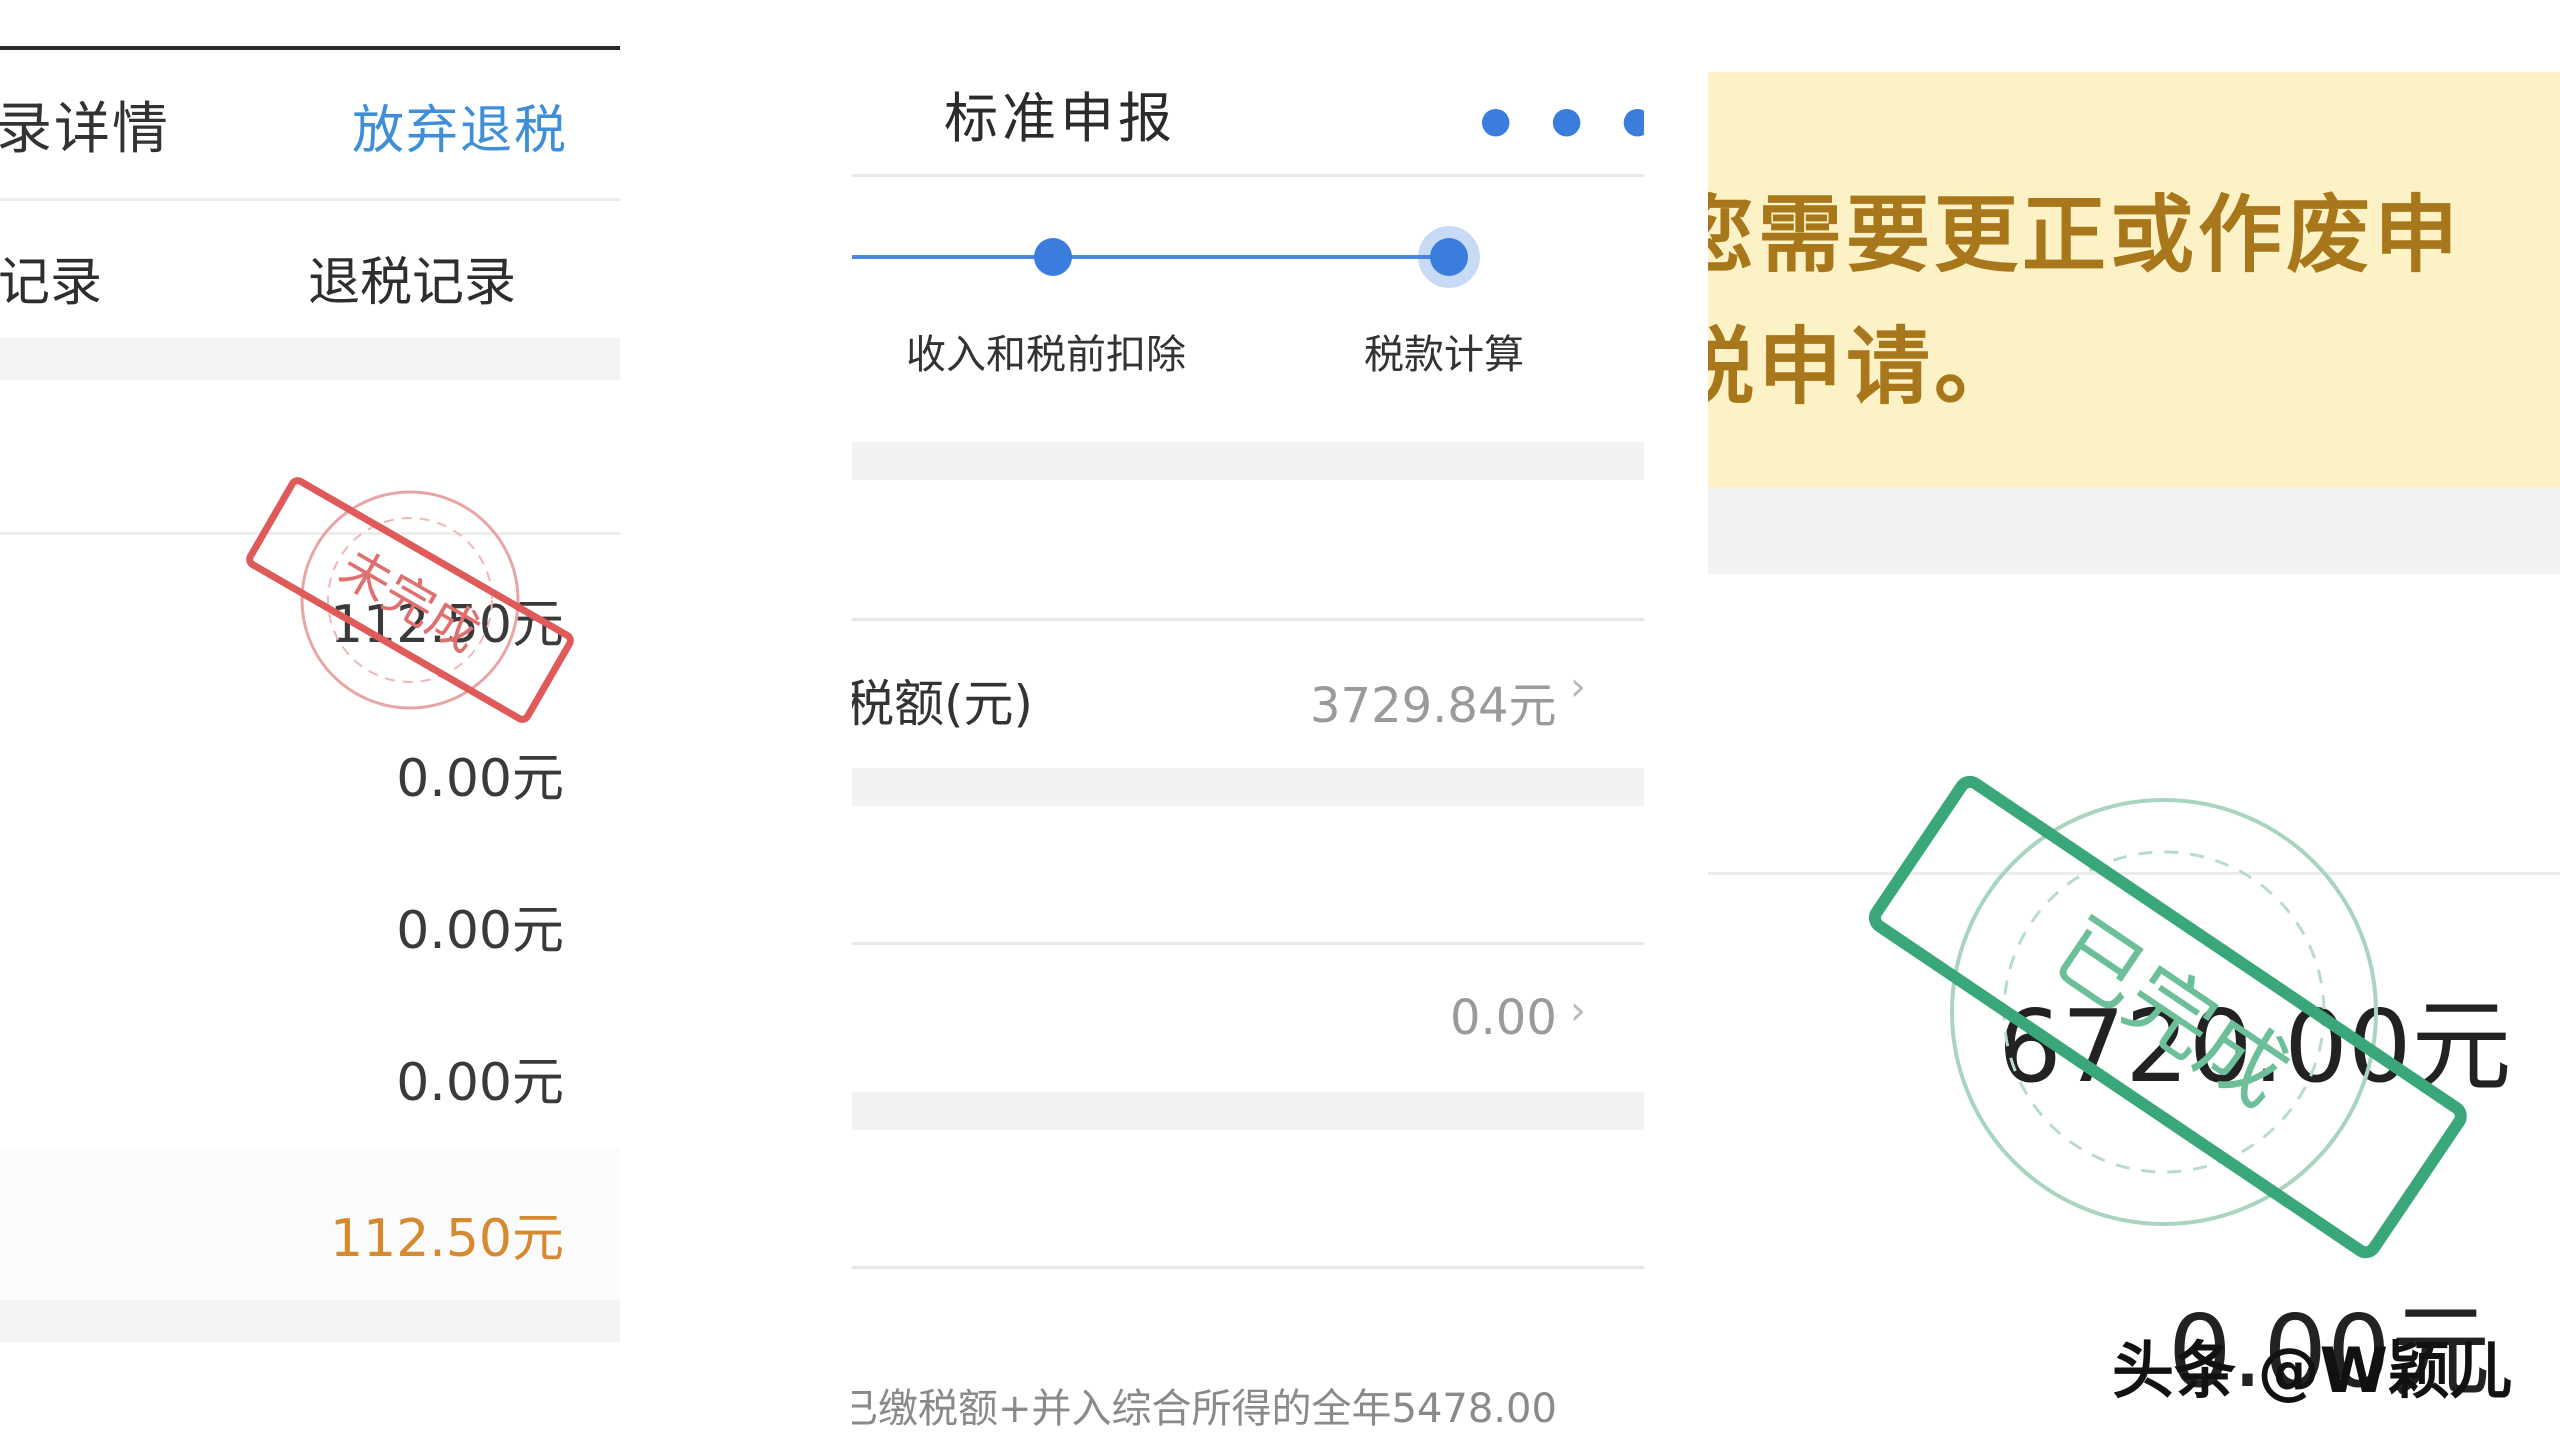  What do you see at coordinates (85, 129) in the screenshot?
I see `page-title: 录详情` at bounding box center [85, 129].